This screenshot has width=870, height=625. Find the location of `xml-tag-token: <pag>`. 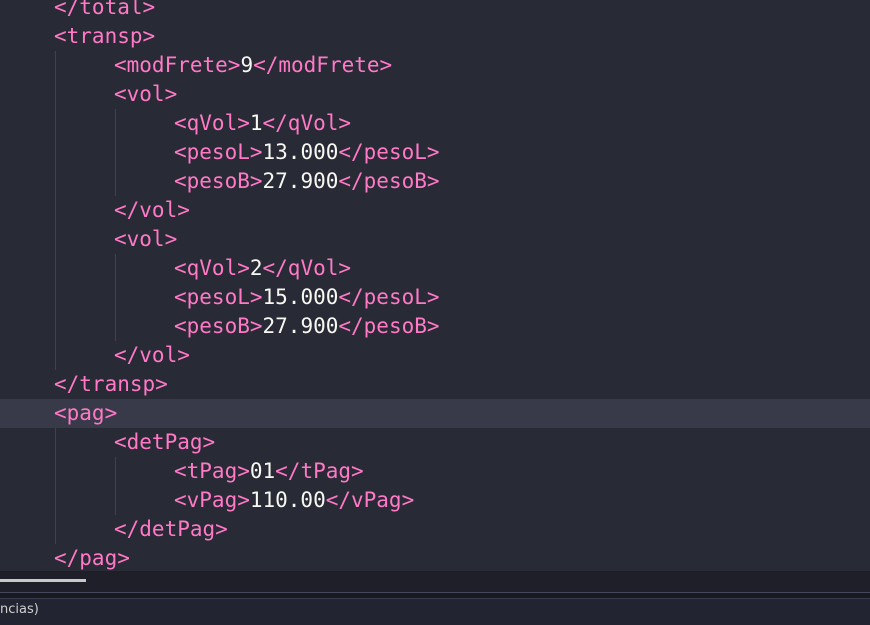

xml-tag-token: <pag> is located at coordinates (86, 413).